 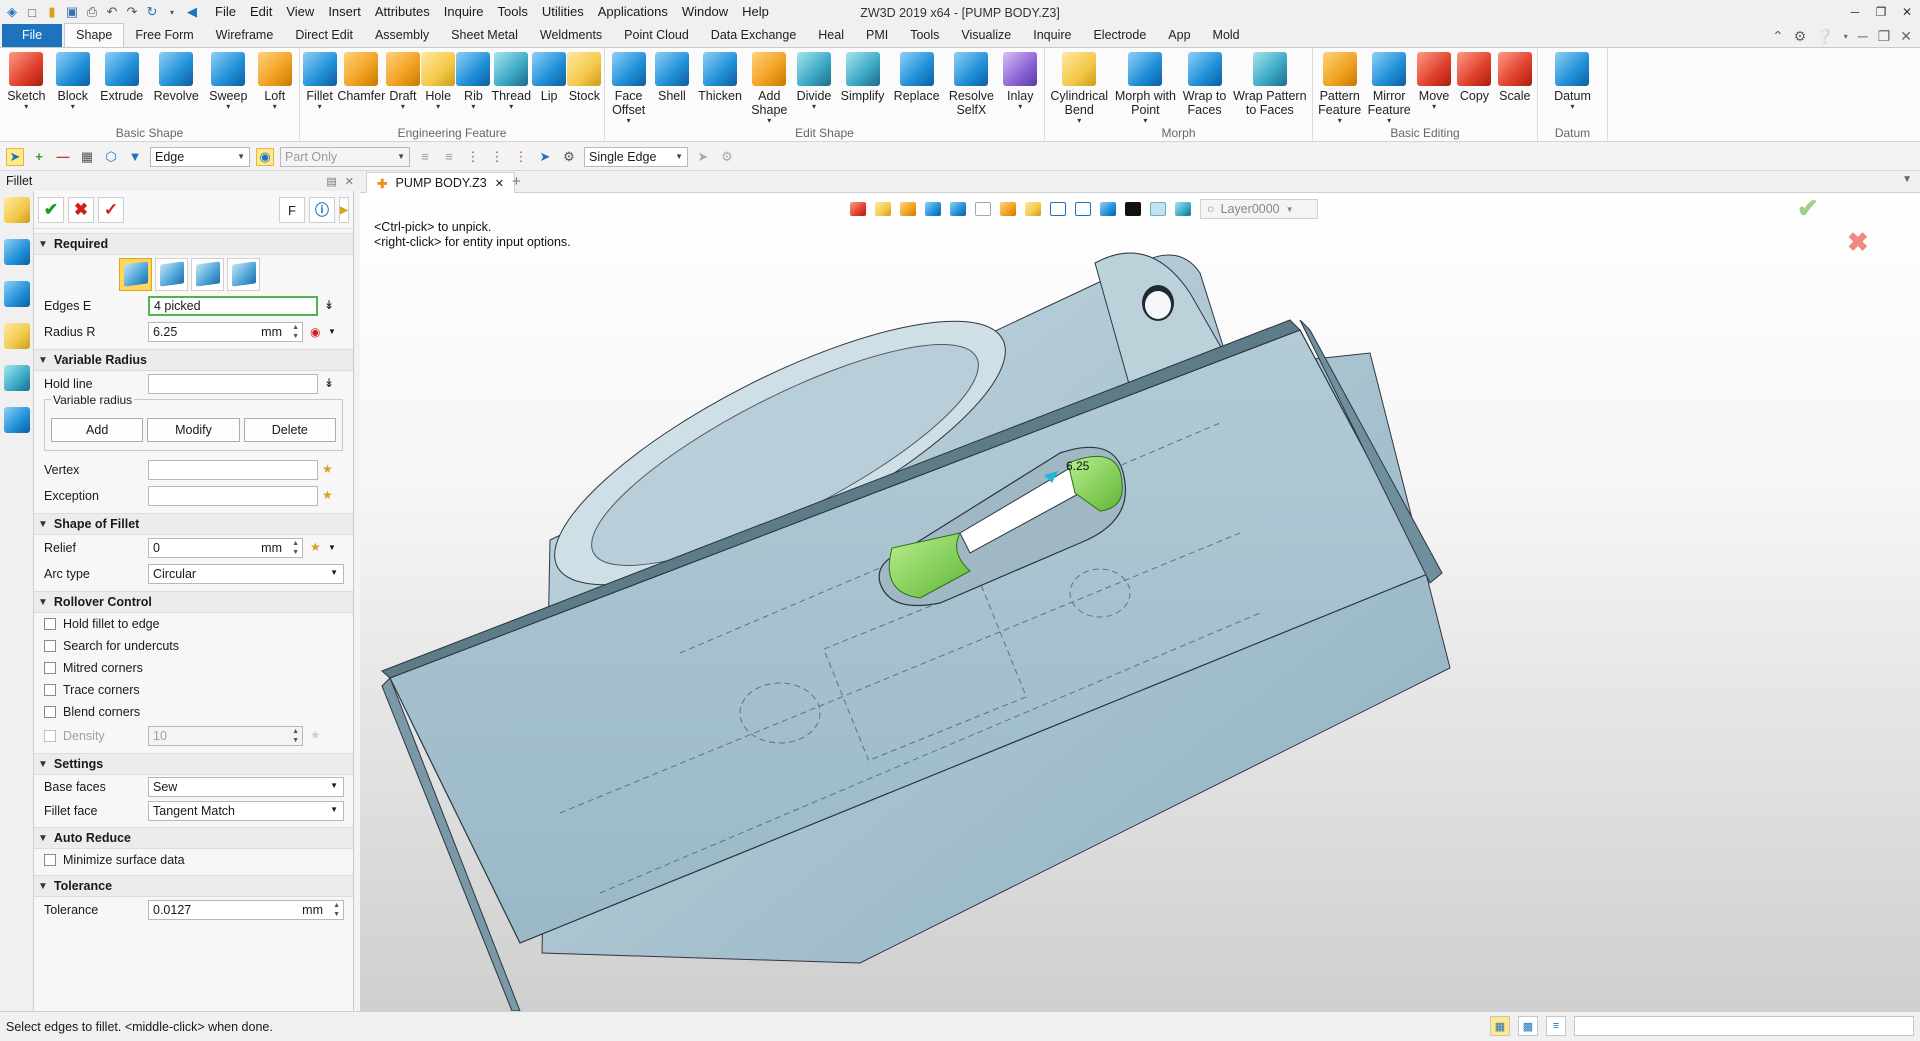 I want to click on tab-free-form: Free Form, so click(x=164, y=35).